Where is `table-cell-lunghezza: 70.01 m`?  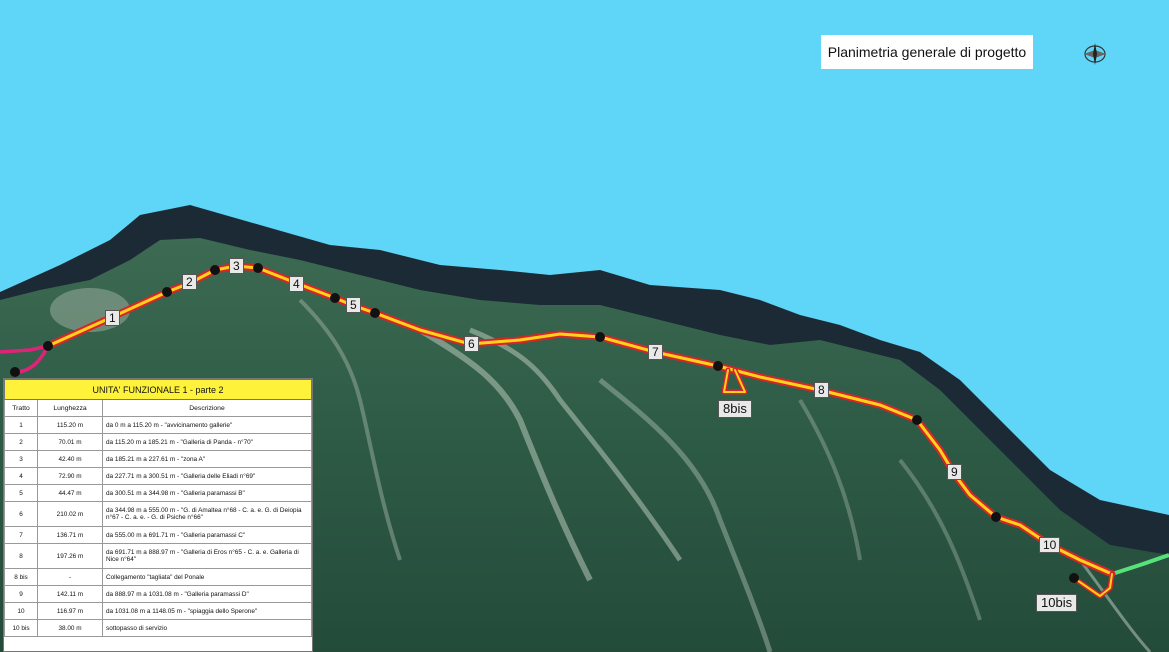 table-cell-lunghezza: 70.01 m is located at coordinates (70, 442).